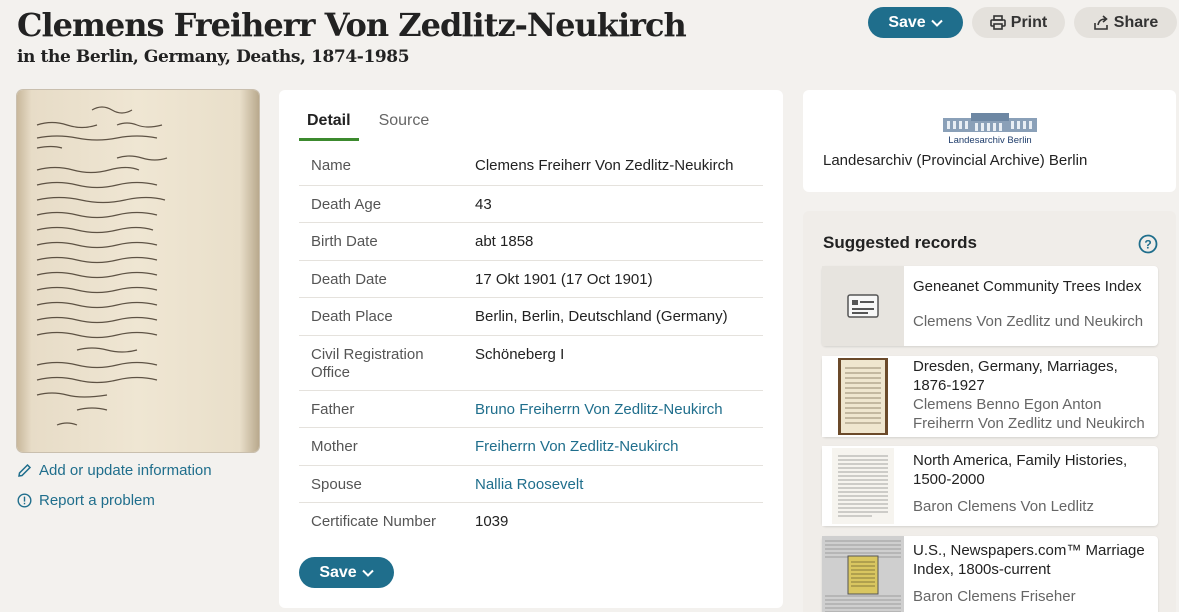 This screenshot has height=612, width=1179. I want to click on detail-label: Civil Registration Office, so click(367, 363).